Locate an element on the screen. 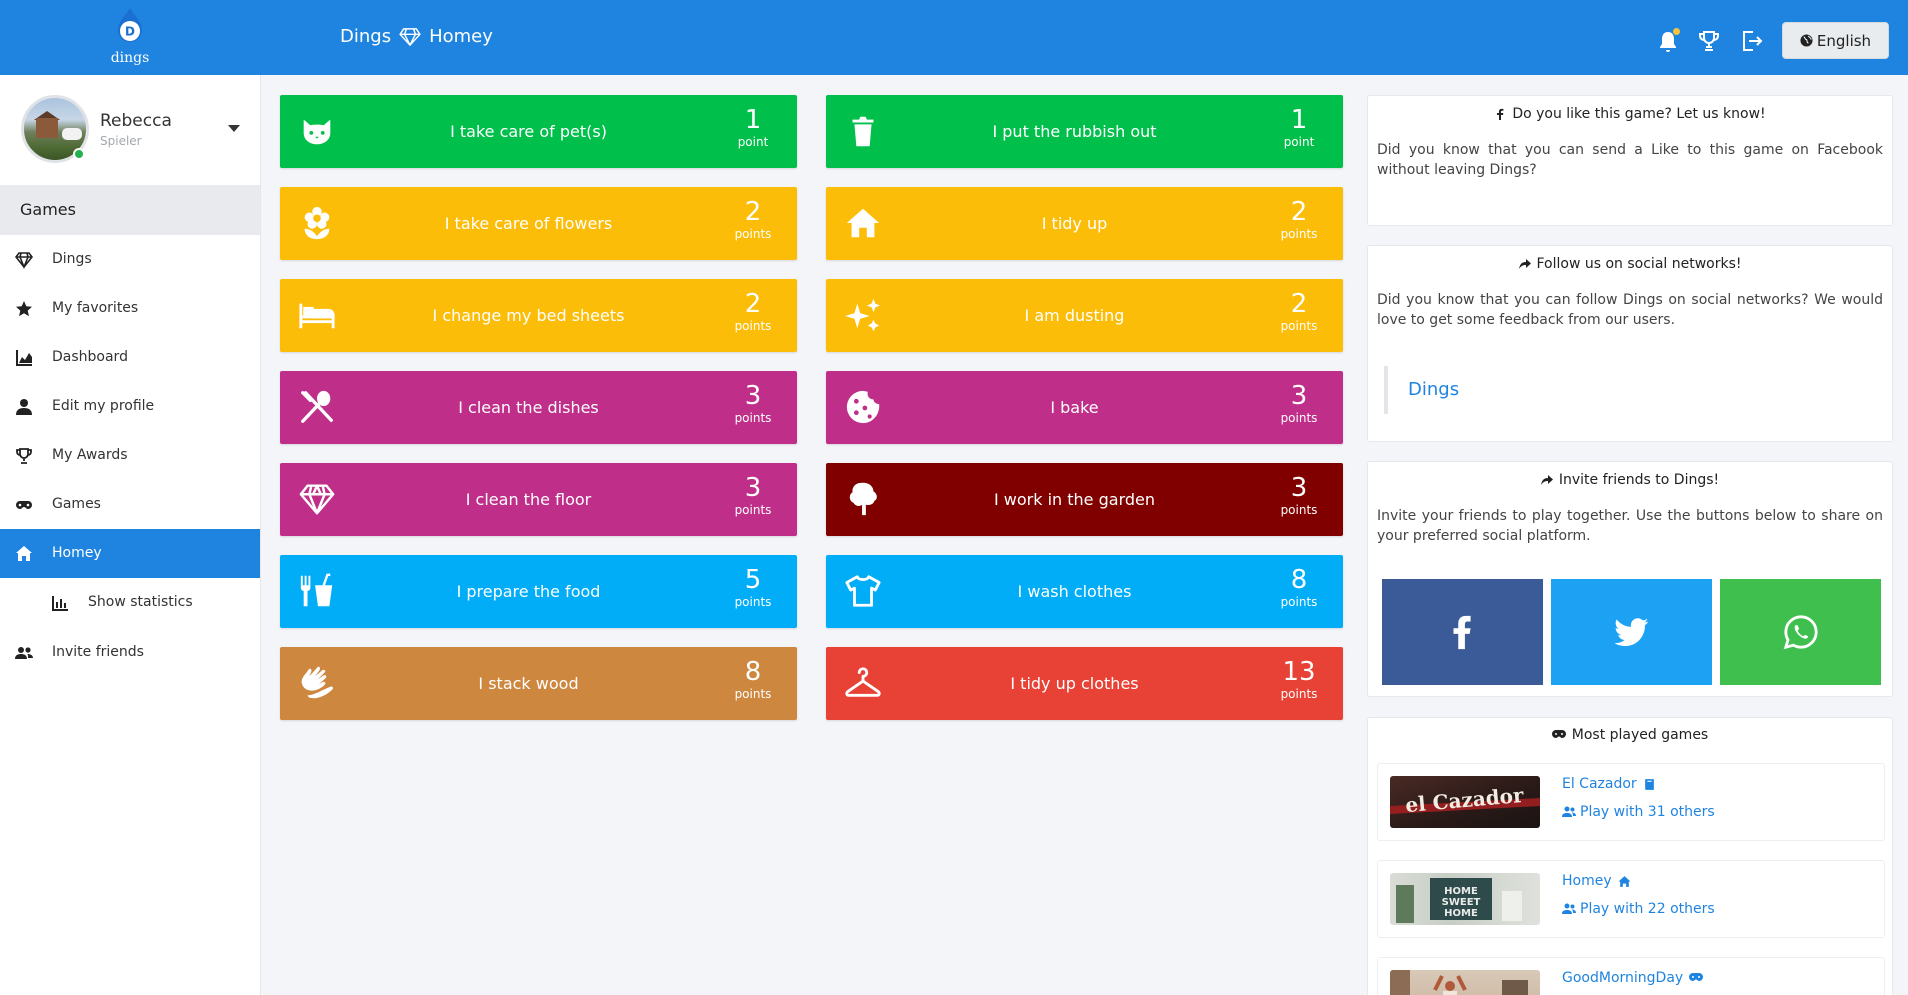 Image resolution: width=1908 pixels, height=995 pixels. panel-title: Most played games is located at coordinates (1630, 735).